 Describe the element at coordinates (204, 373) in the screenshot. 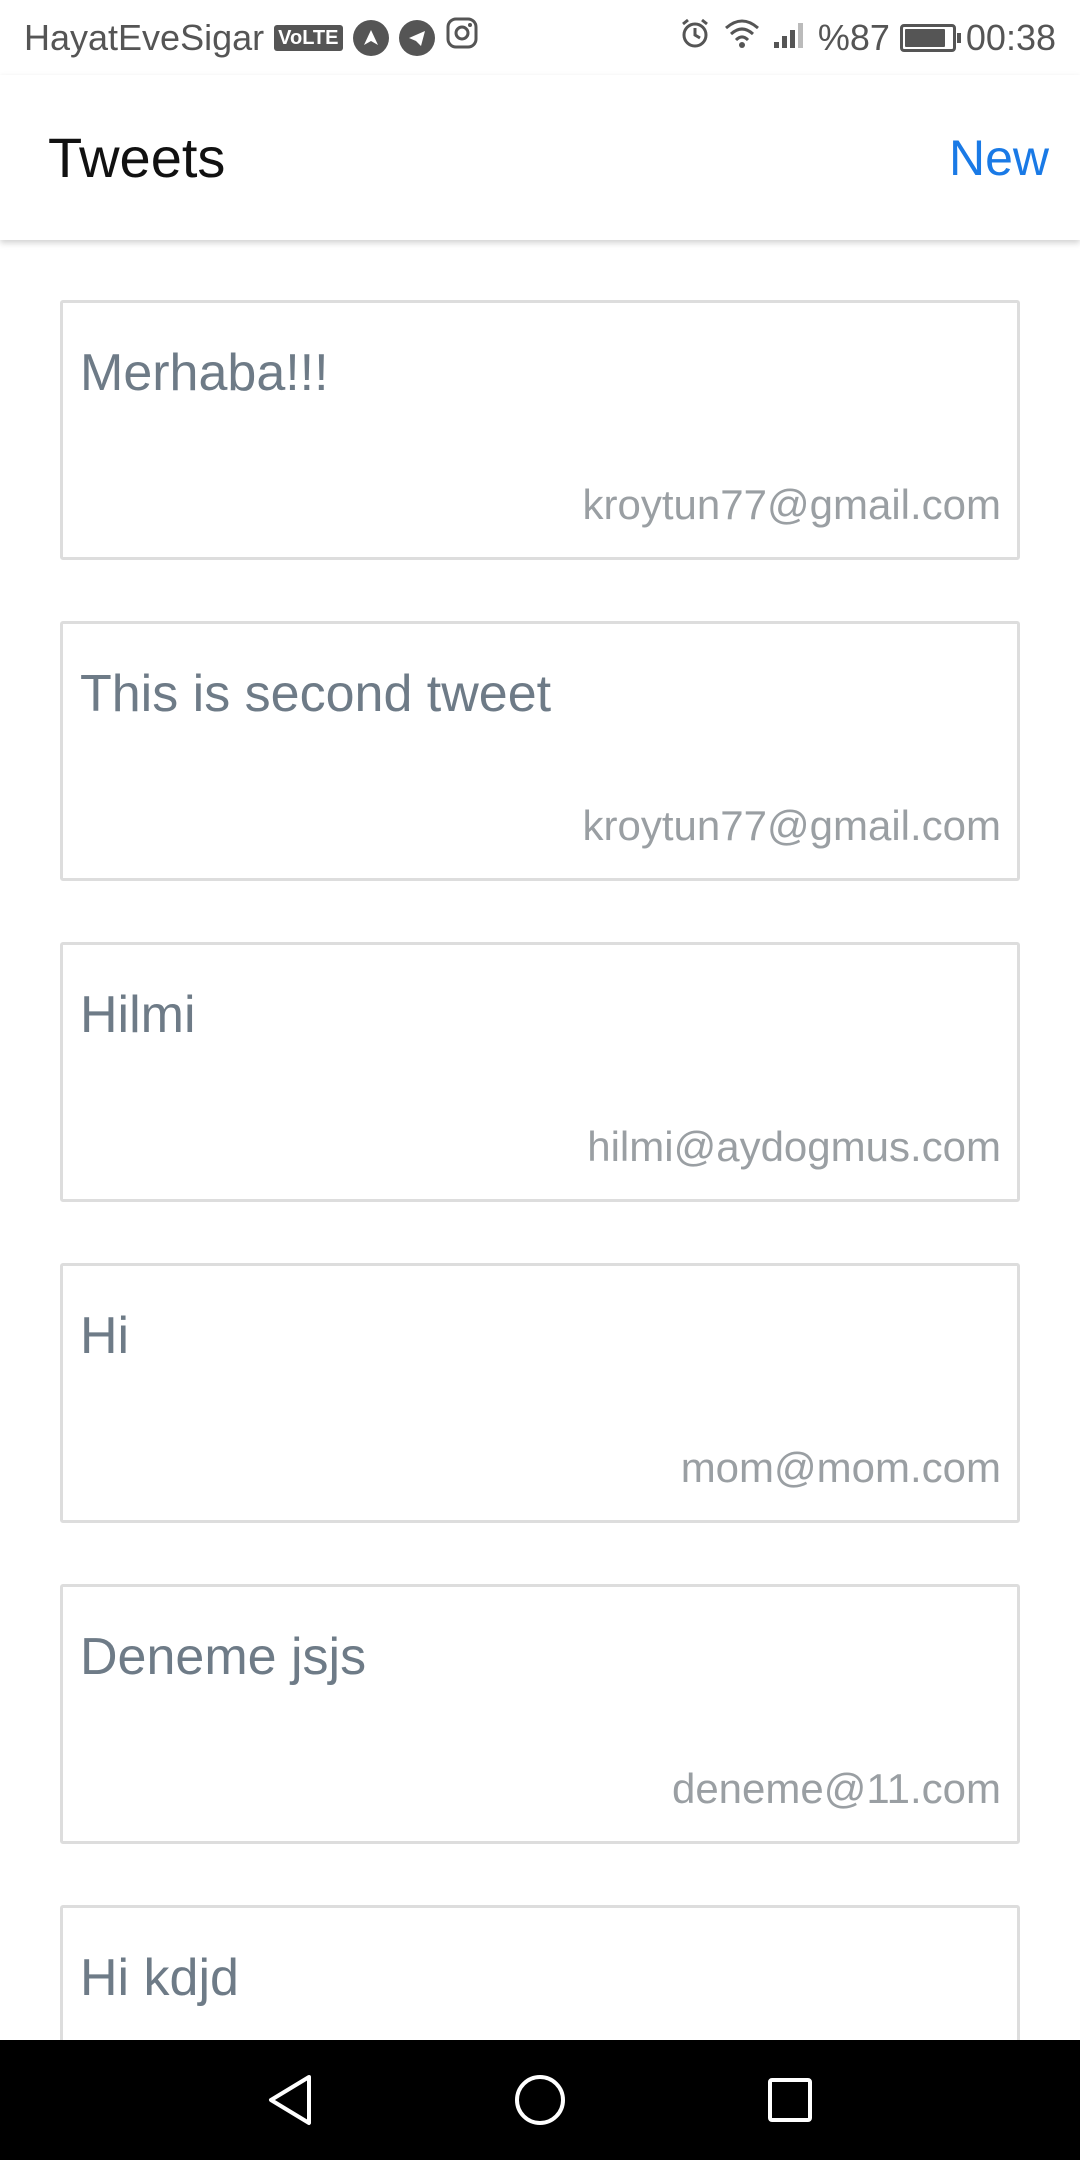

I see `tweet-text: Merhaba!!!` at that location.